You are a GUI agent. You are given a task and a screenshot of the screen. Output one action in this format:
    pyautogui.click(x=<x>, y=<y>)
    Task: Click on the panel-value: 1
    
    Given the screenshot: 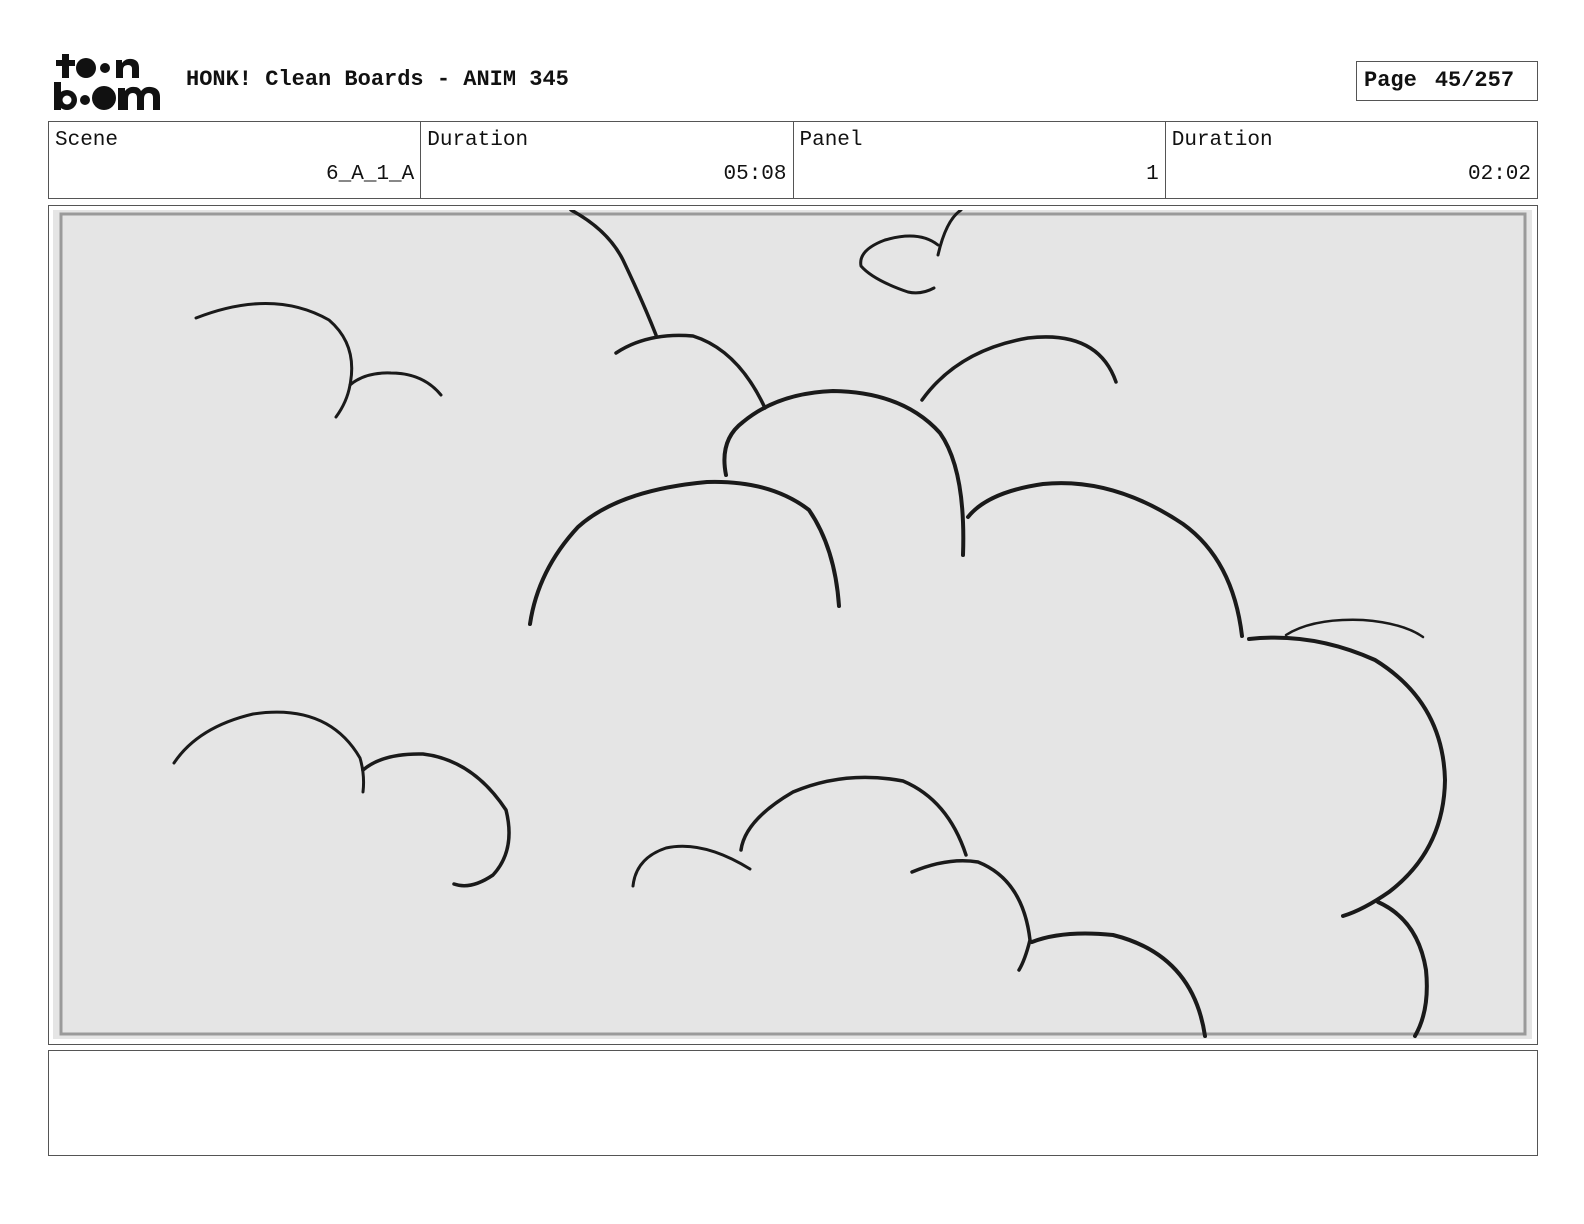 What is the action you would take?
    pyautogui.click(x=1152, y=174)
    